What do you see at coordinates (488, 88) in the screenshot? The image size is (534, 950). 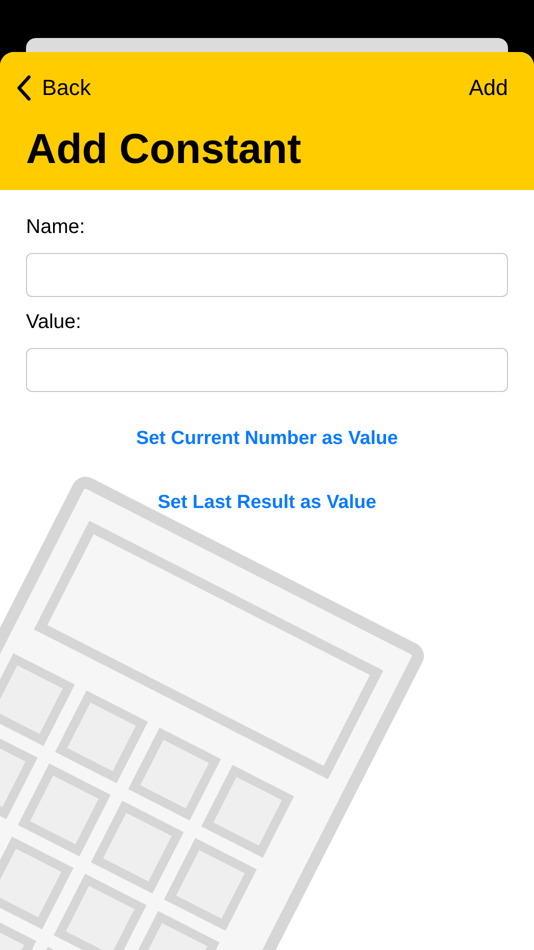 I see `add-button: Add` at bounding box center [488, 88].